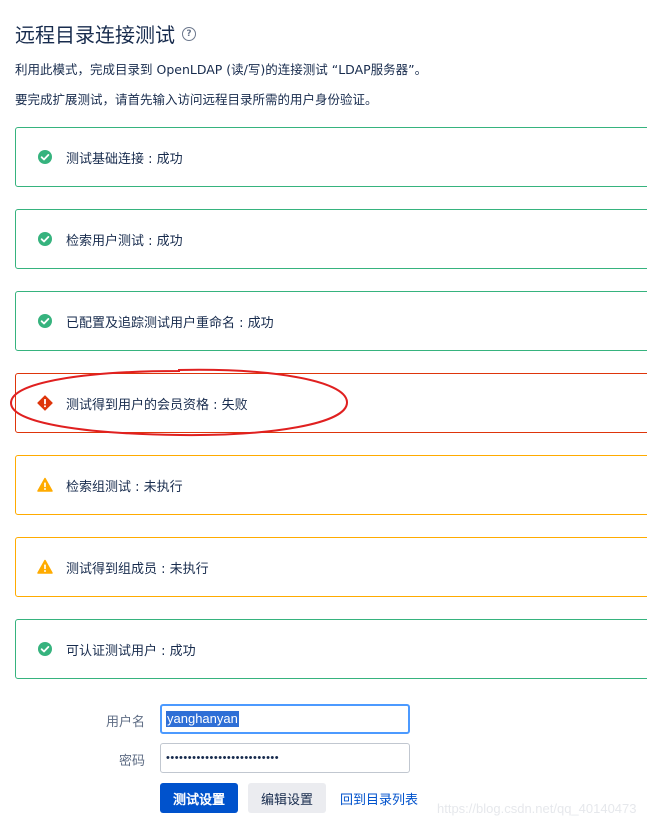  What do you see at coordinates (137, 569) in the screenshot?
I see `test-result-label: 测试得到组成员 : 未执行` at bounding box center [137, 569].